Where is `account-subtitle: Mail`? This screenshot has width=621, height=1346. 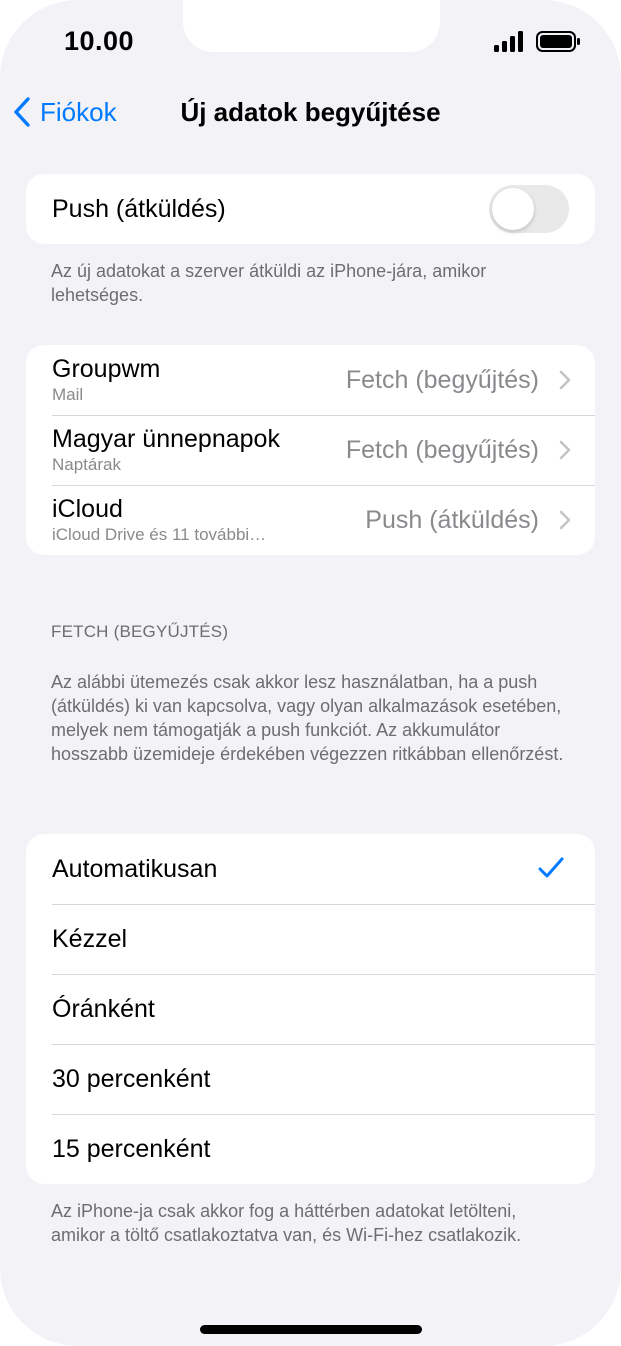 account-subtitle: Mail is located at coordinates (68, 394).